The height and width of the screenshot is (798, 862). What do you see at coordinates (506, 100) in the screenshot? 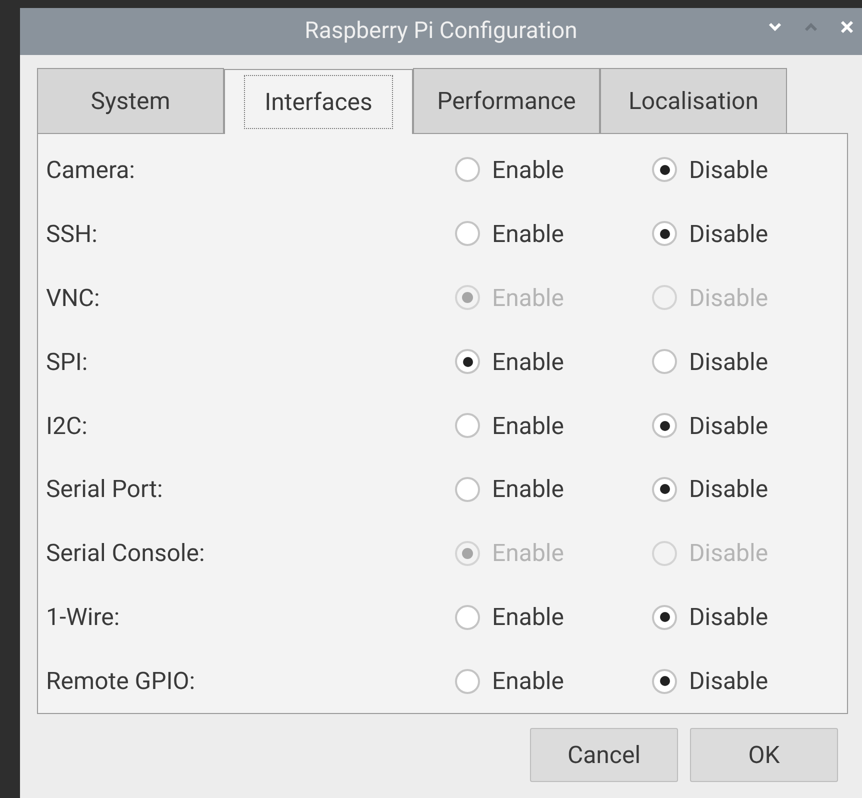
I see `tab: Performance` at bounding box center [506, 100].